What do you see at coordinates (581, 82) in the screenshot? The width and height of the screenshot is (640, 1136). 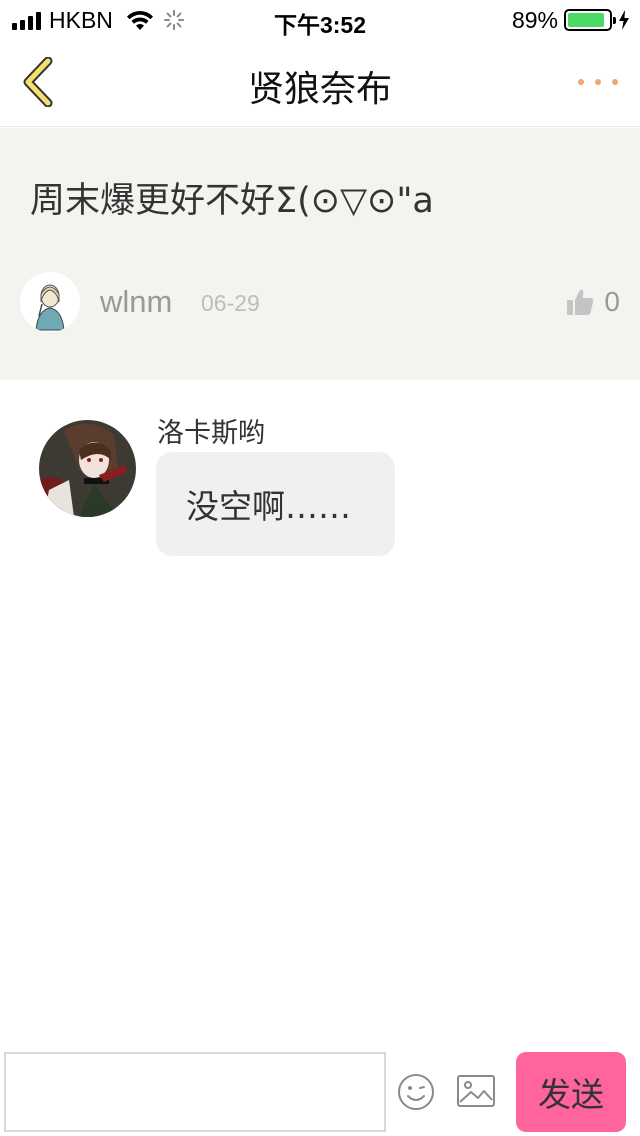 I see `more-dots-icon` at bounding box center [581, 82].